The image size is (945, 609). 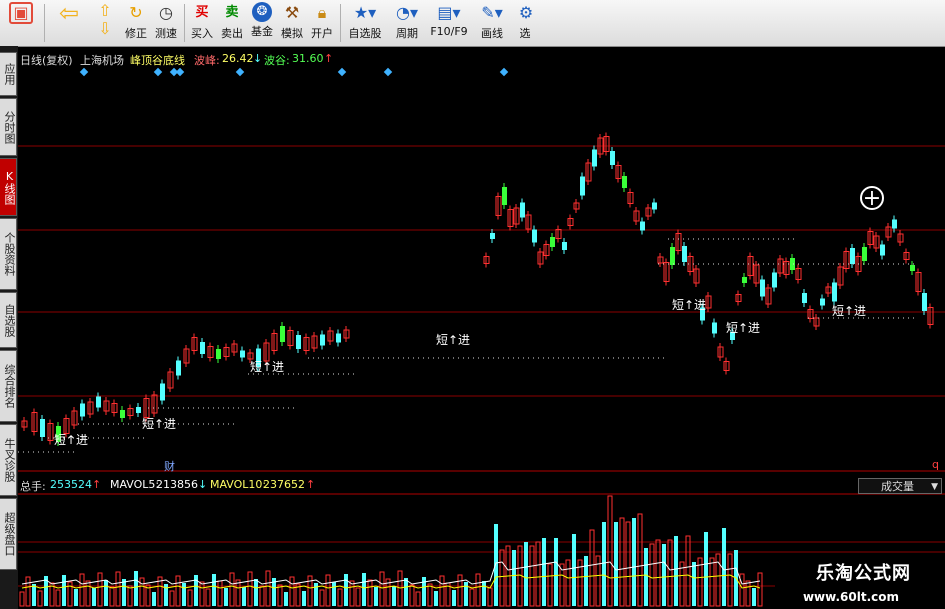 I want to click on f10-button: ▤▾ F10/F9, so click(x=449, y=23).